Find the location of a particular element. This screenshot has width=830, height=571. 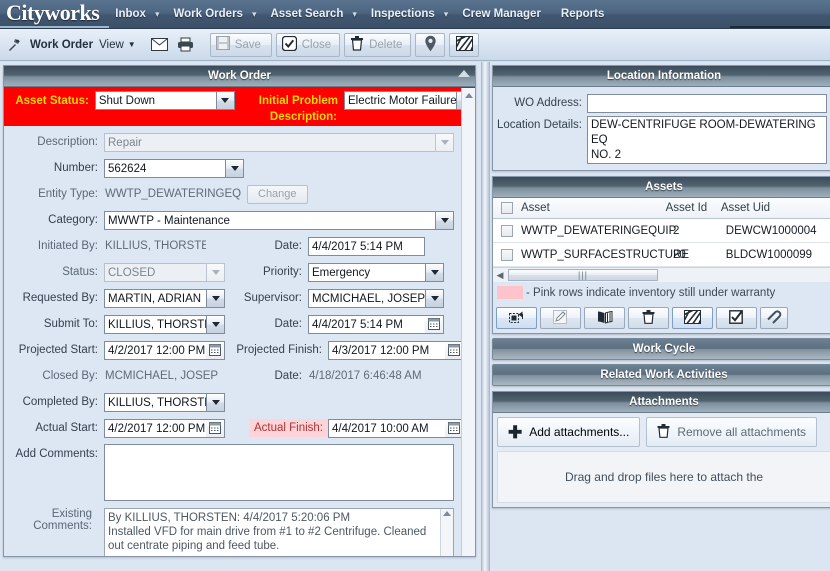

submit-to-value: KILLIUS, THORSTEN is located at coordinates (155, 324).